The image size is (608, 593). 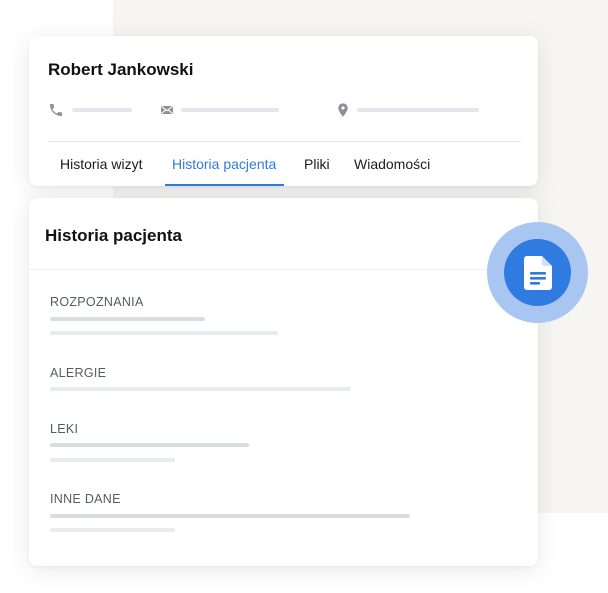 What do you see at coordinates (113, 235) in the screenshot?
I see `history-title: Historia pacjenta` at bounding box center [113, 235].